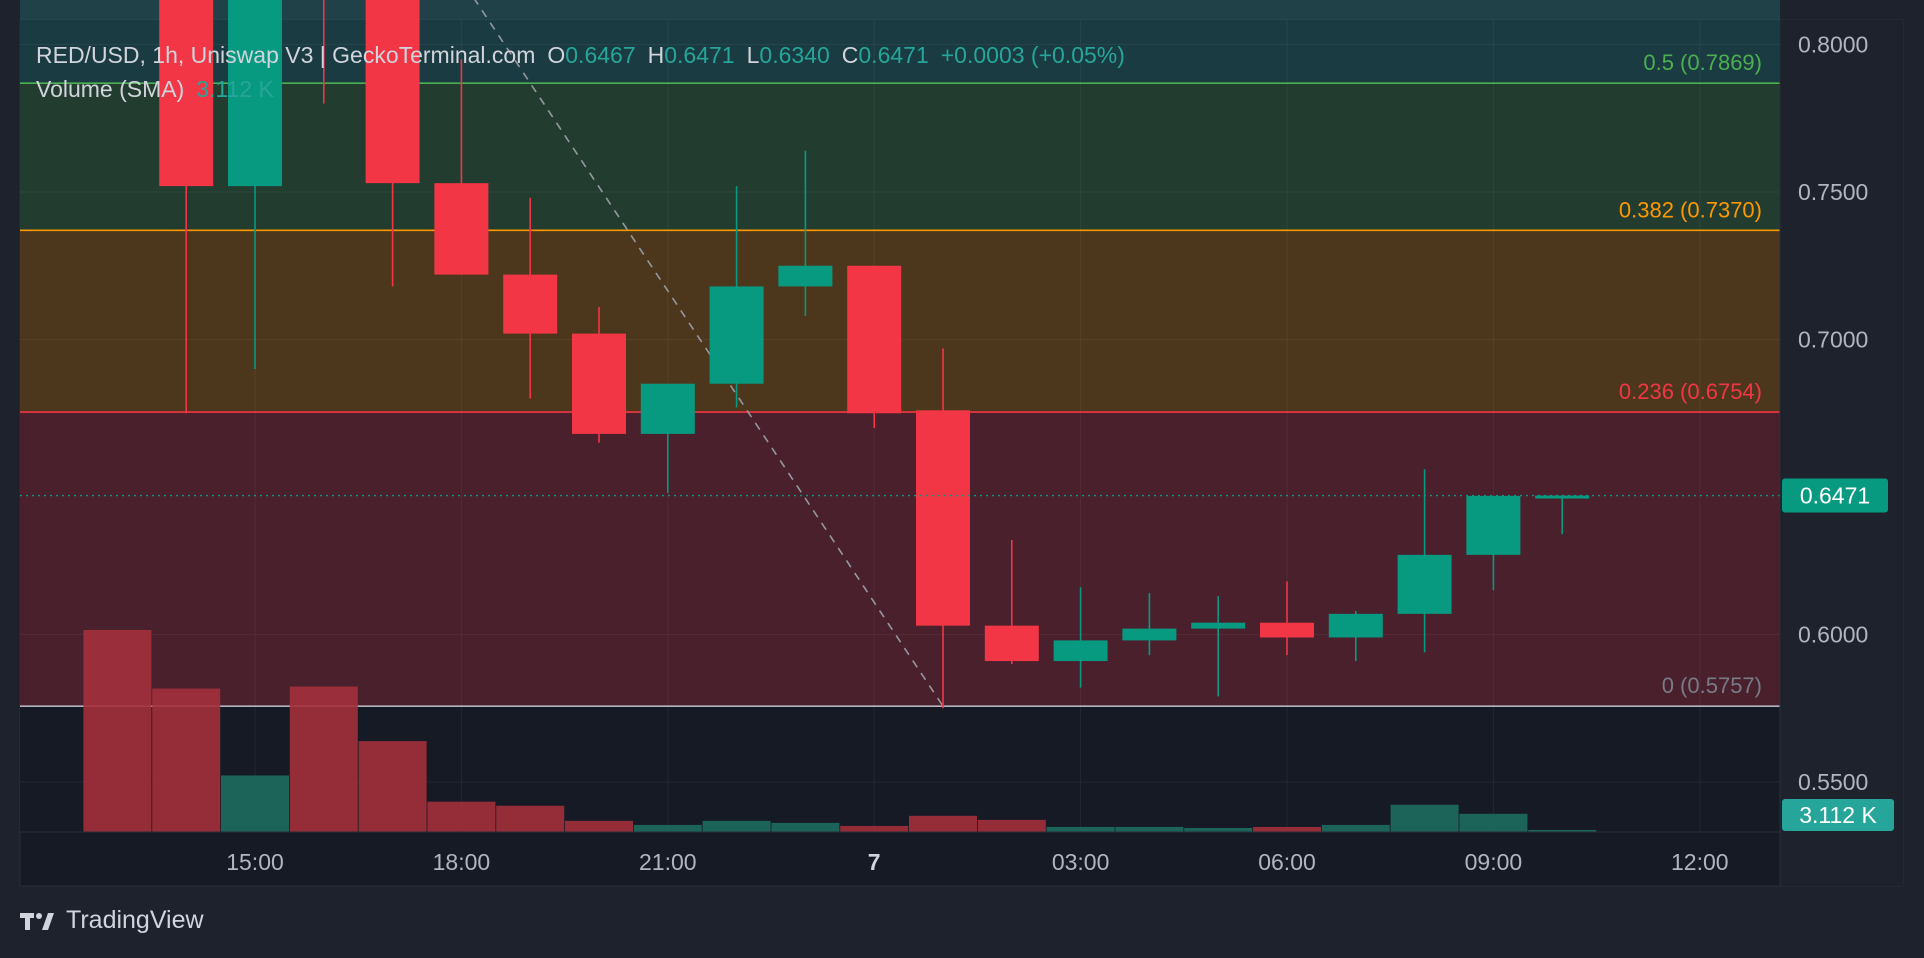 The image size is (1924, 958). Describe the element at coordinates (1712, 685) in the screenshot. I see `fib-level-label-0: 0 (0.5757)` at that location.